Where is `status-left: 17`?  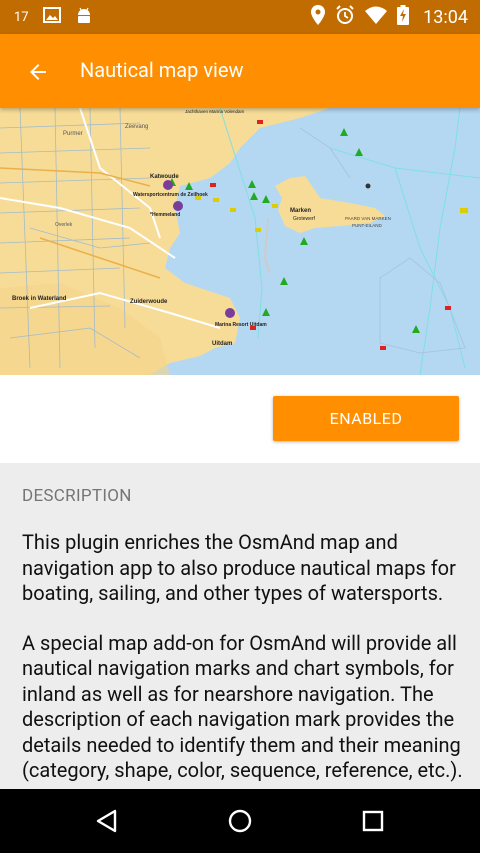 status-left: 17 is located at coordinates (53, 17).